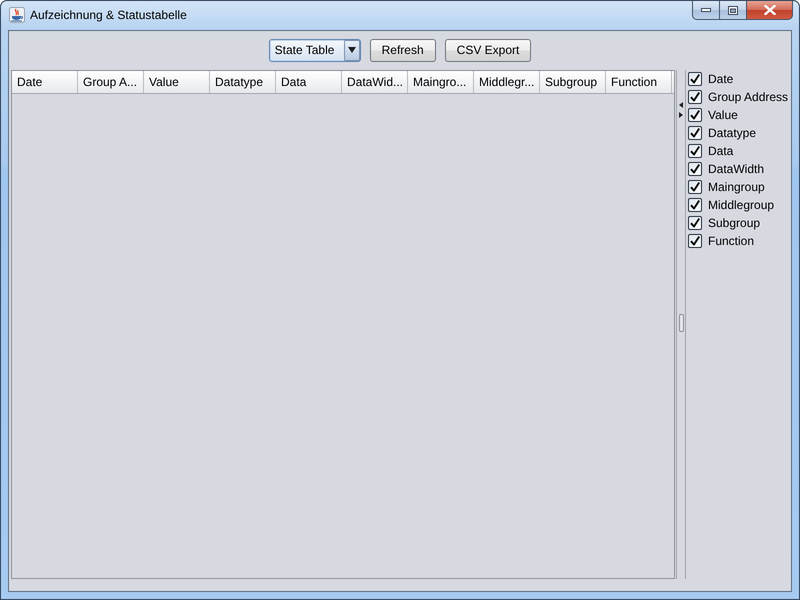 The height and width of the screenshot is (600, 800). What do you see at coordinates (314, 50) in the screenshot?
I see `view-dropdown: State Table` at bounding box center [314, 50].